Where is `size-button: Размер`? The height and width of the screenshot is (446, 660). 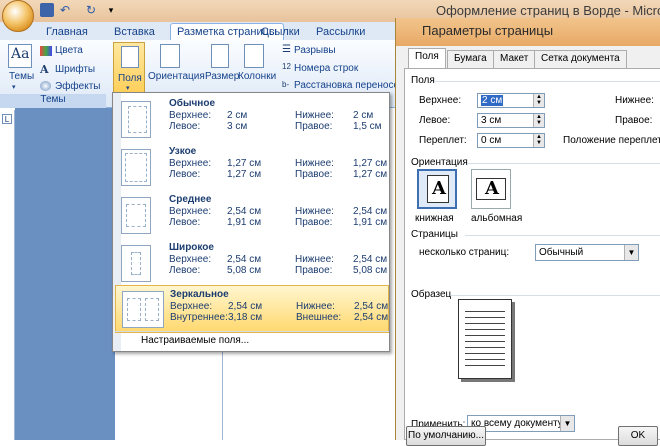
size-button: Размер is located at coordinates (222, 76).